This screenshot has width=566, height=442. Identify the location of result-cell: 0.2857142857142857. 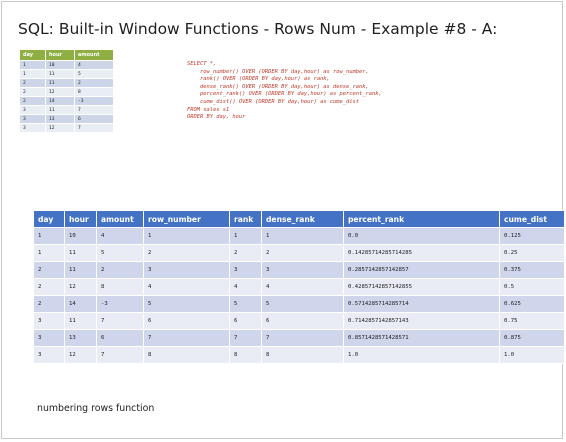
(421, 270).